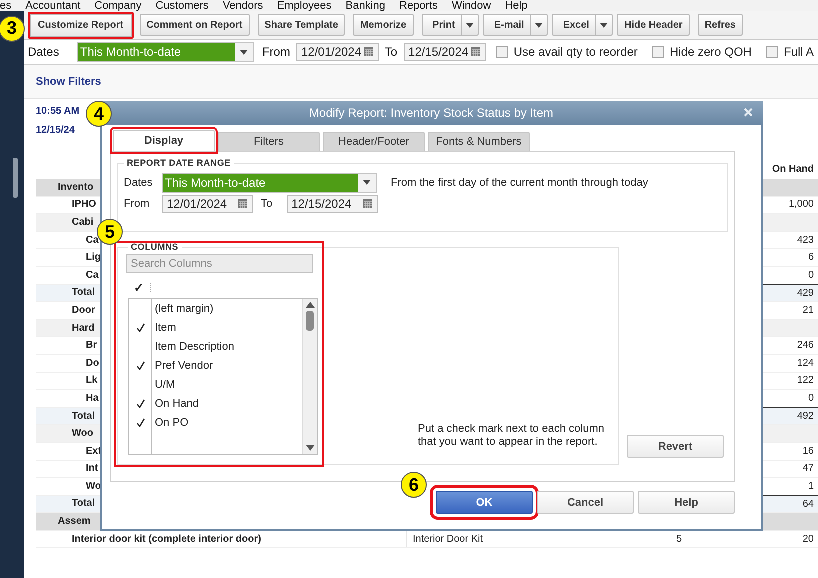  I want to click on menu-item: Reports, so click(419, 6).